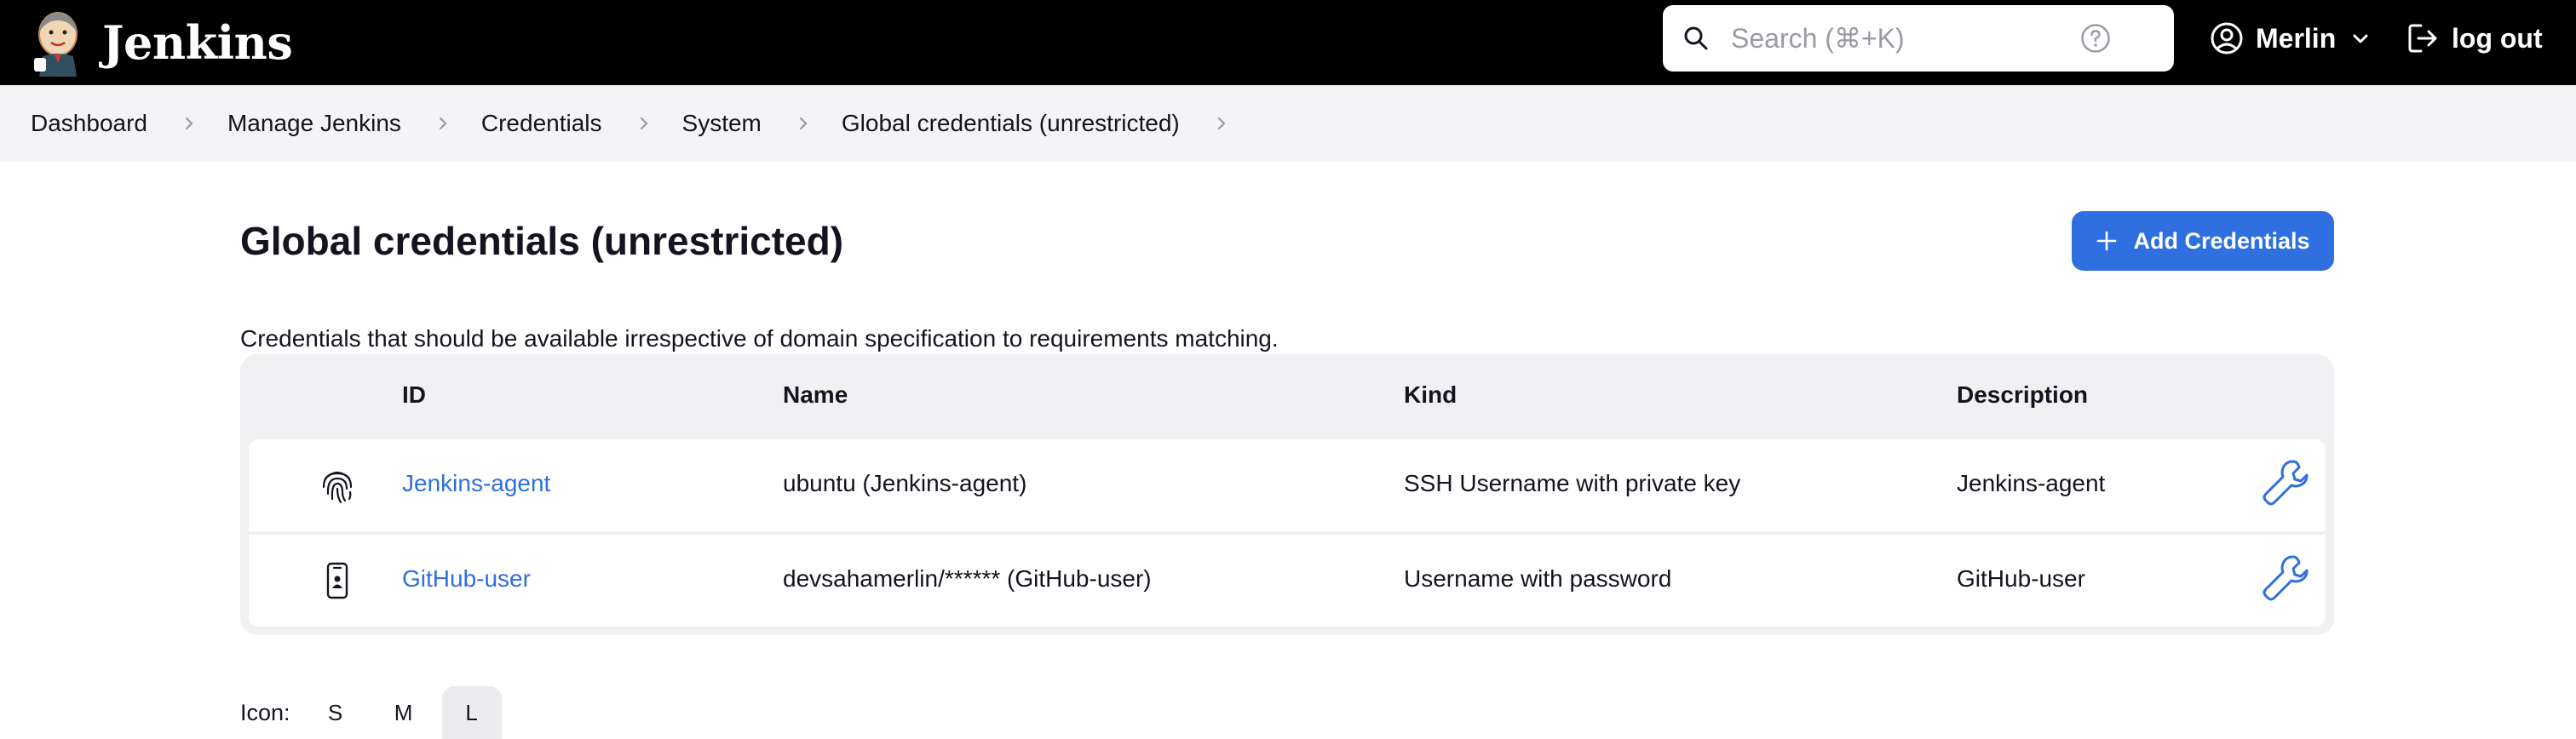  I want to click on column-header-description: Description, so click(2023, 395).